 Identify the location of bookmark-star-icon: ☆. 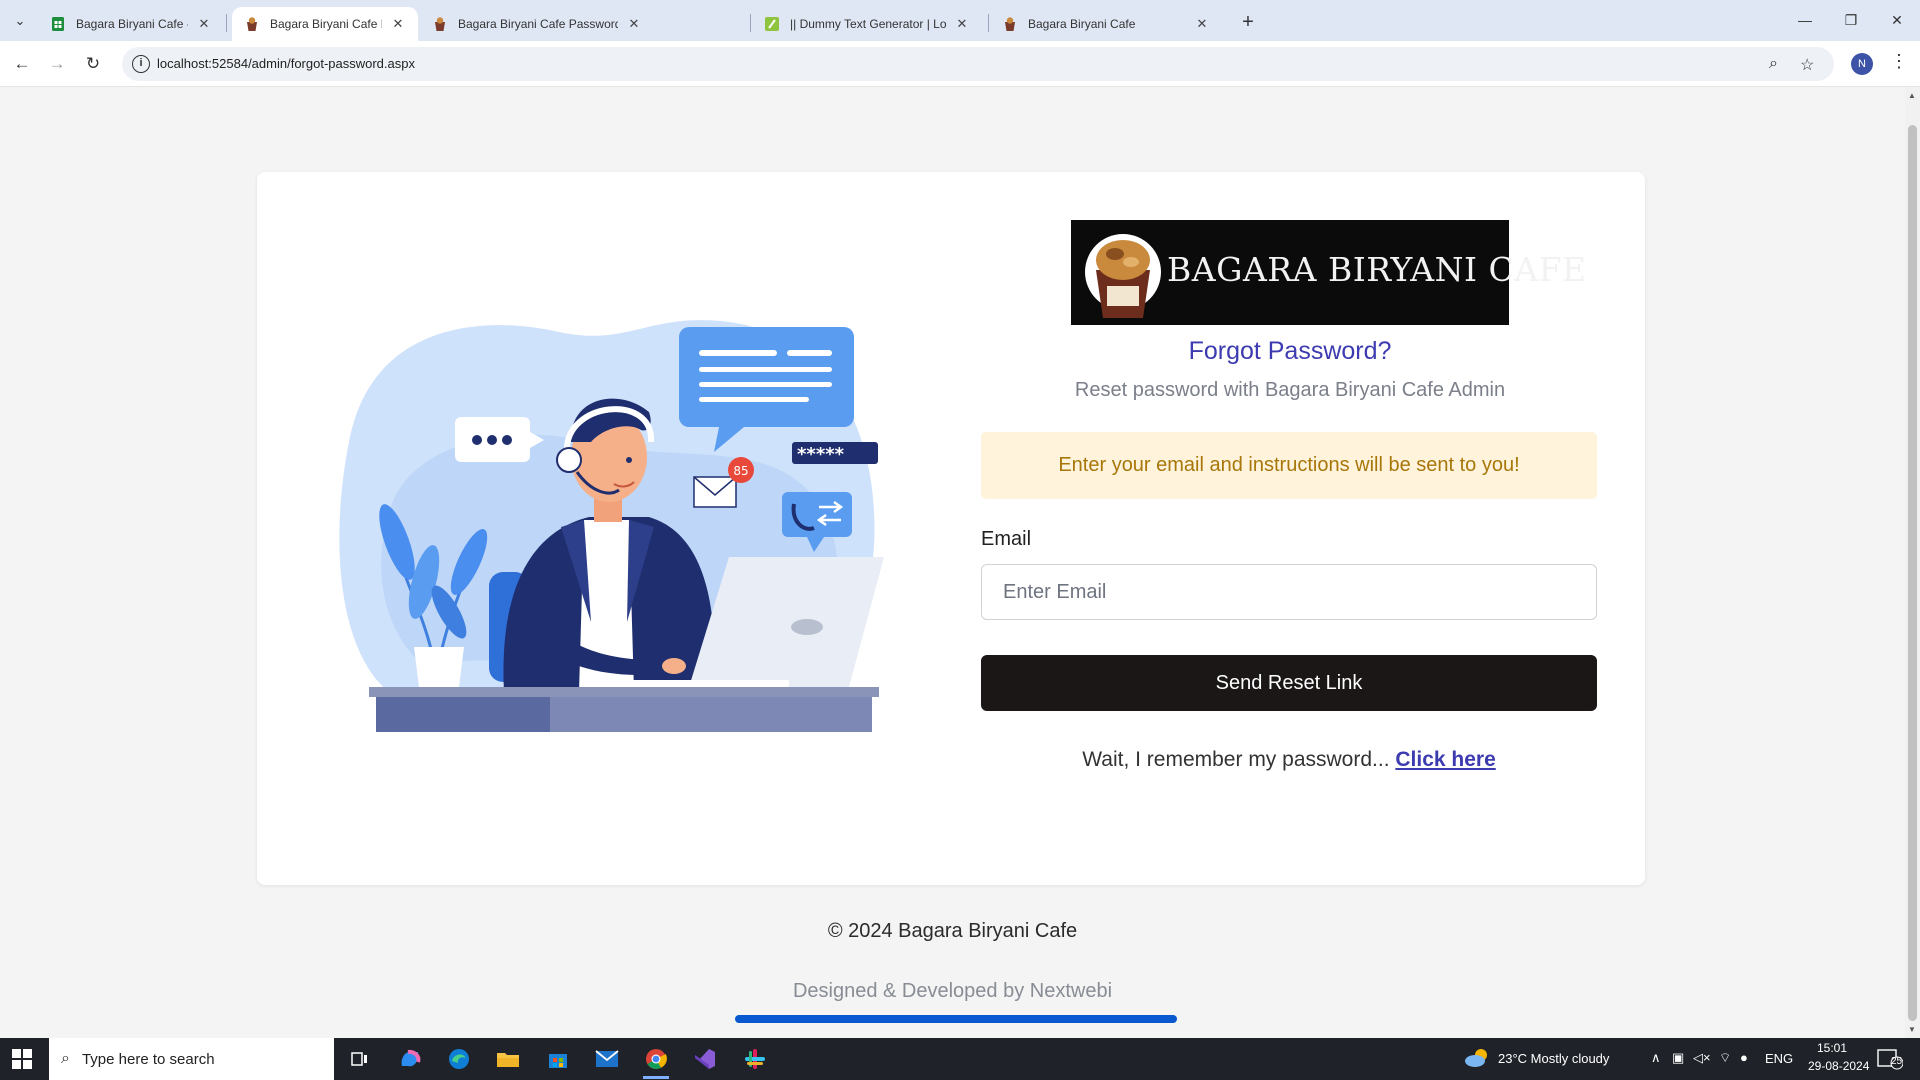
(1807, 65).